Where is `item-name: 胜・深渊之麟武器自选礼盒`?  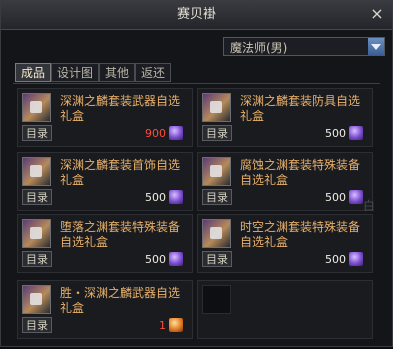 item-name: 胜・深渊之麟武器自选礼盒 is located at coordinates (120, 300).